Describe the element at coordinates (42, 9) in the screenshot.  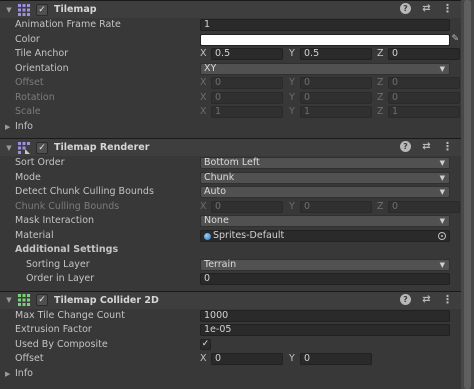
I see `tilemap-enabled-checkbox: ✓` at that location.